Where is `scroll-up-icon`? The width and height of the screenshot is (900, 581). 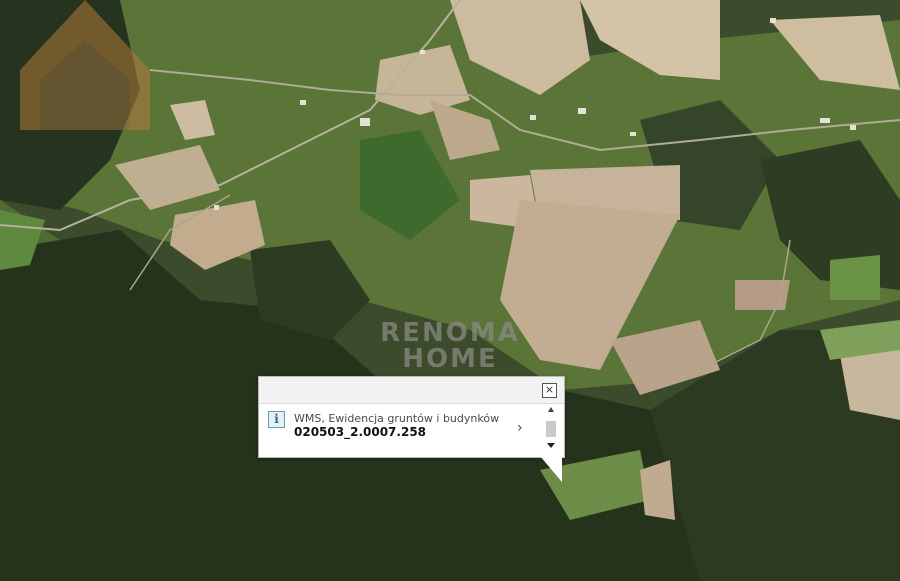 scroll-up-icon is located at coordinates (551, 409).